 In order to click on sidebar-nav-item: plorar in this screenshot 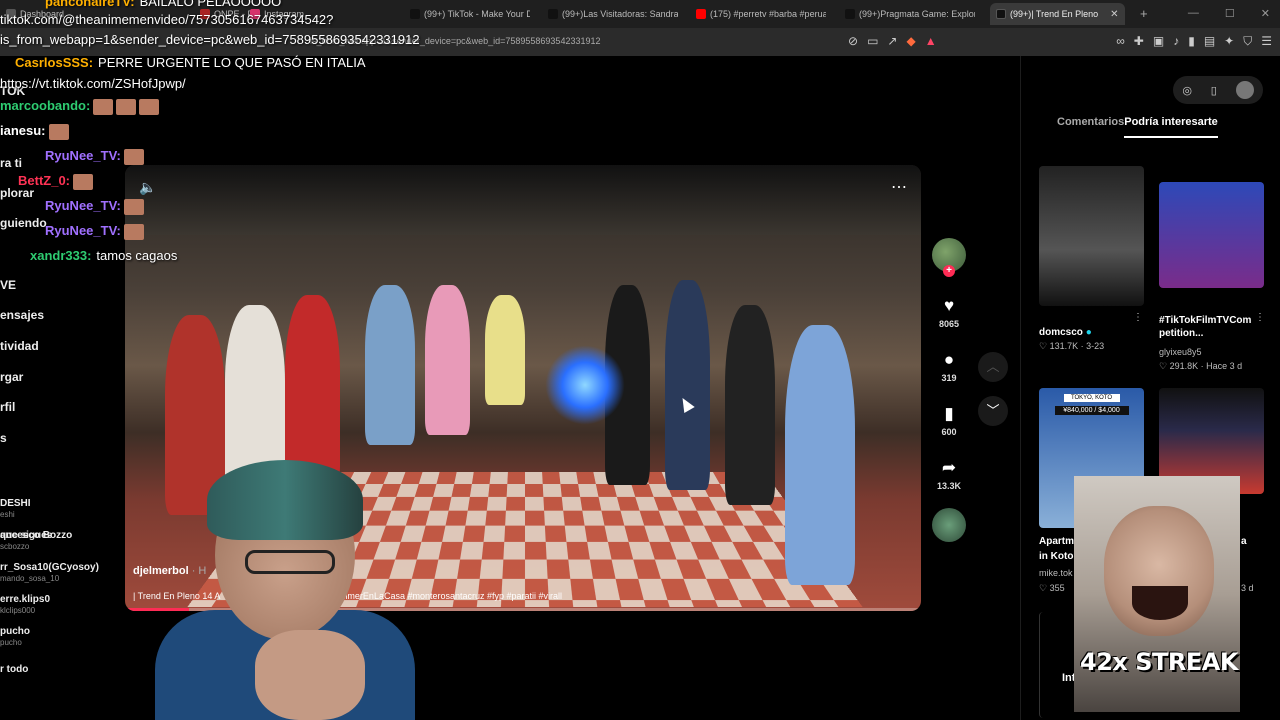, I will do `click(17, 193)`.